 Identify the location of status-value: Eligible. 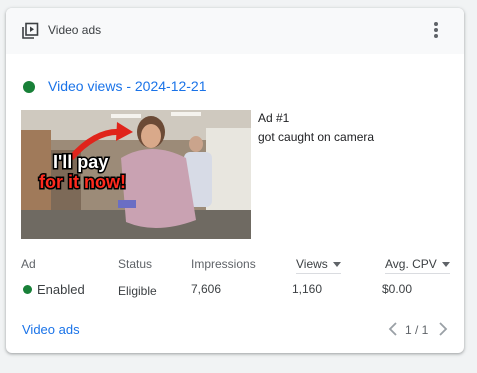
(137, 291).